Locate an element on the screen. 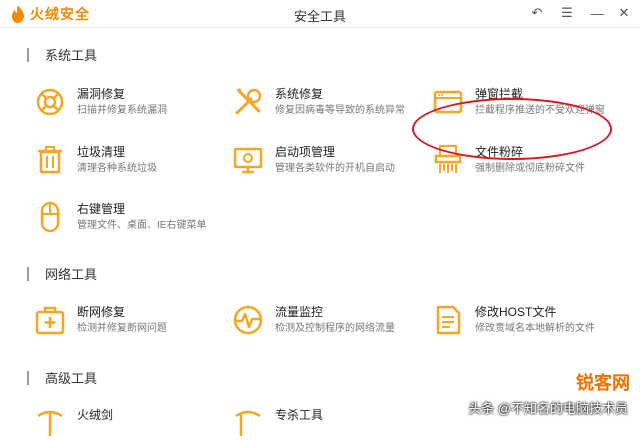 Image resolution: width=640 pixels, height=440 pixels. back-icon: ↶ is located at coordinates (537, 12).